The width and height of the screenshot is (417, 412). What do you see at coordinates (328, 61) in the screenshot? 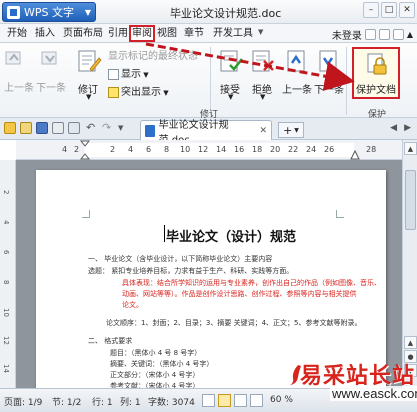
I see `next-change-icon` at bounding box center [328, 61].